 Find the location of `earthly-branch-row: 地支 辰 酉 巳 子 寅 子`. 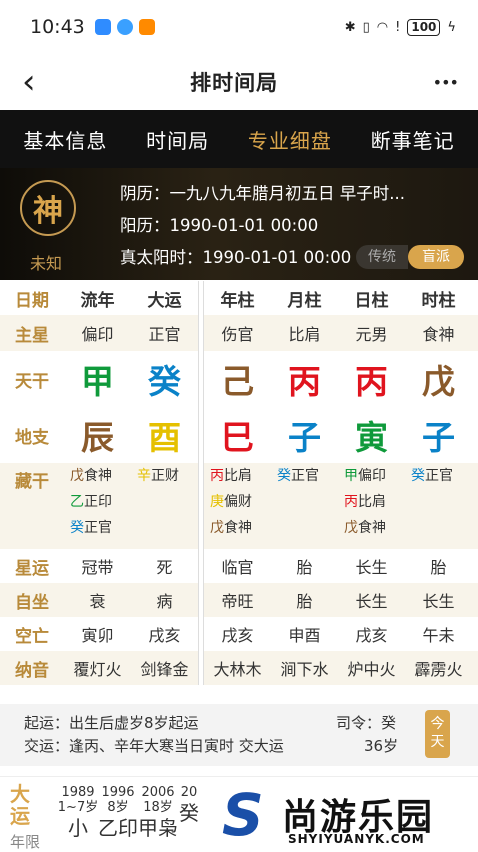

earthly-branch-row: 地支 辰 酉 巳 子 寅 子 is located at coordinates (239, 435).